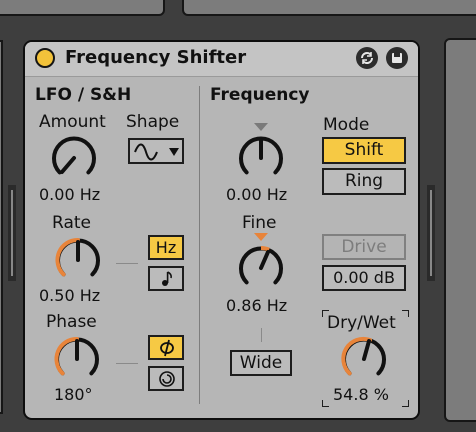  What do you see at coordinates (329, 8) in the screenshot?
I see `top-right-panel` at bounding box center [329, 8].